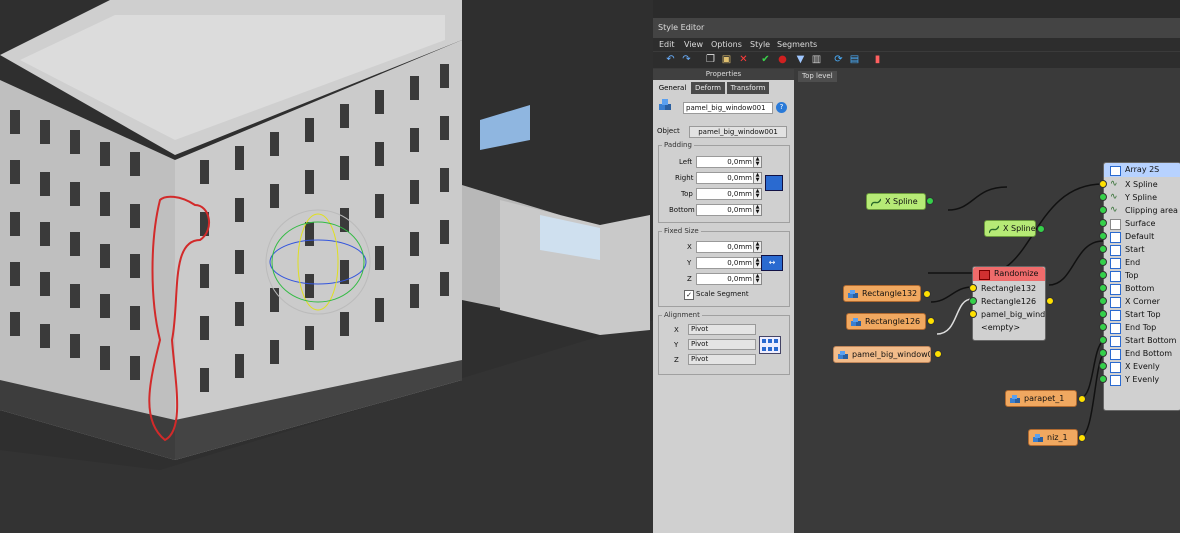 Image resolution: width=1180 pixels, height=533 pixels. I want to click on stop-icon: ●, so click(782, 59).